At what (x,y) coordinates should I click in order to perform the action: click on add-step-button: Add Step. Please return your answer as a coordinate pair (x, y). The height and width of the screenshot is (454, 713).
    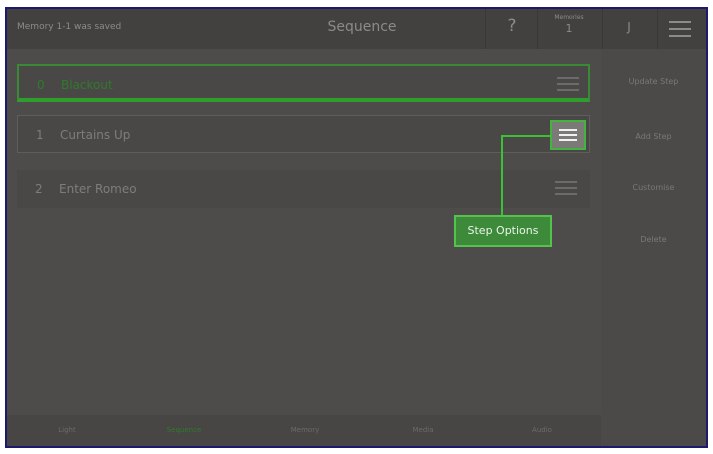
    Looking at the image, I should click on (653, 136).